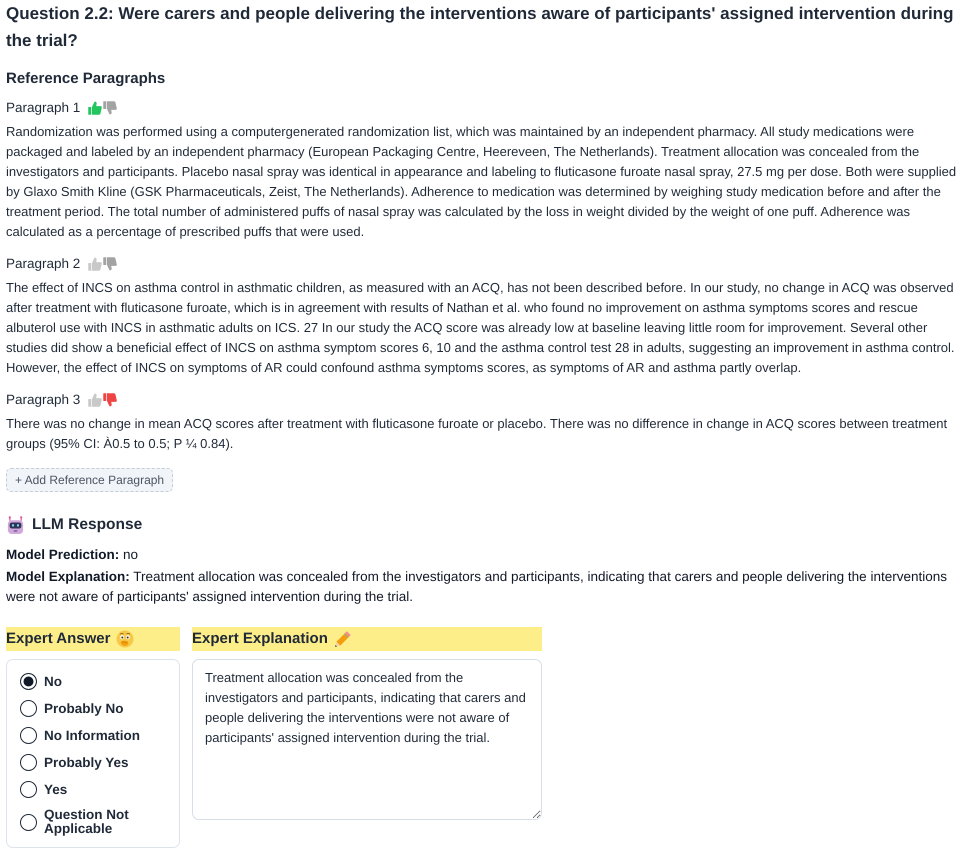 The width and height of the screenshot is (972, 860). Describe the element at coordinates (343, 639) in the screenshot. I see `pencil-icon` at that location.